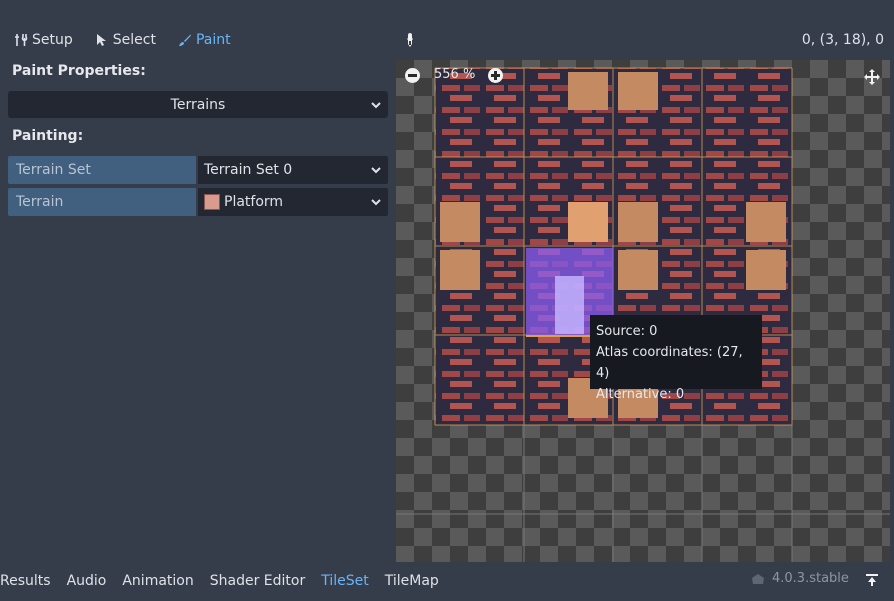  What do you see at coordinates (101, 40) in the screenshot?
I see `select-arrow-icon` at bounding box center [101, 40].